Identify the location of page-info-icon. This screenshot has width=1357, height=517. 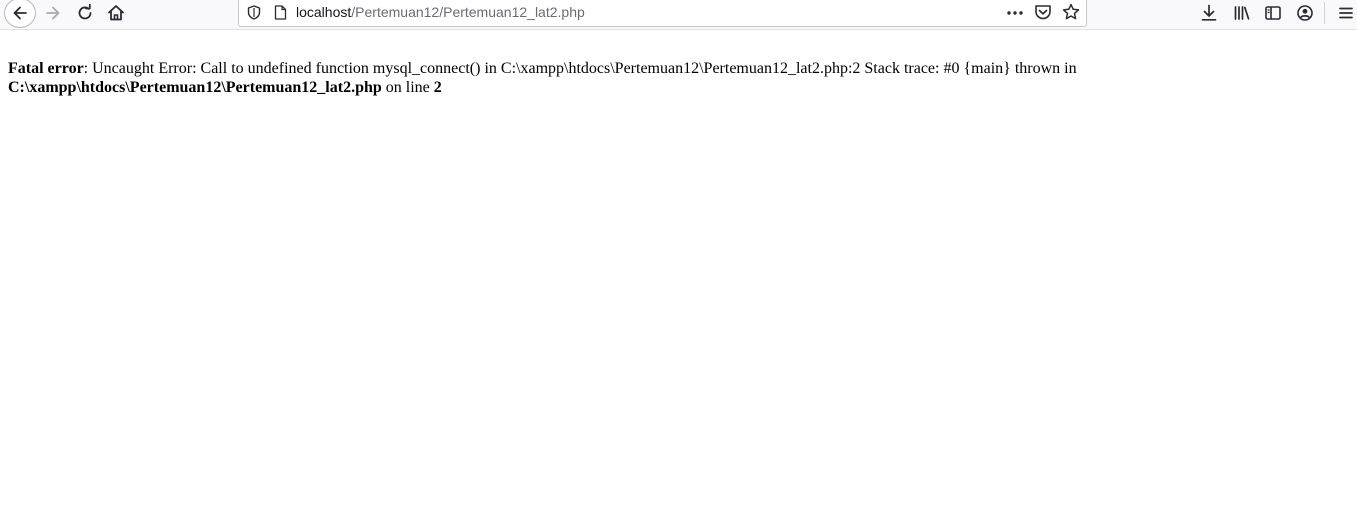
(280, 12).